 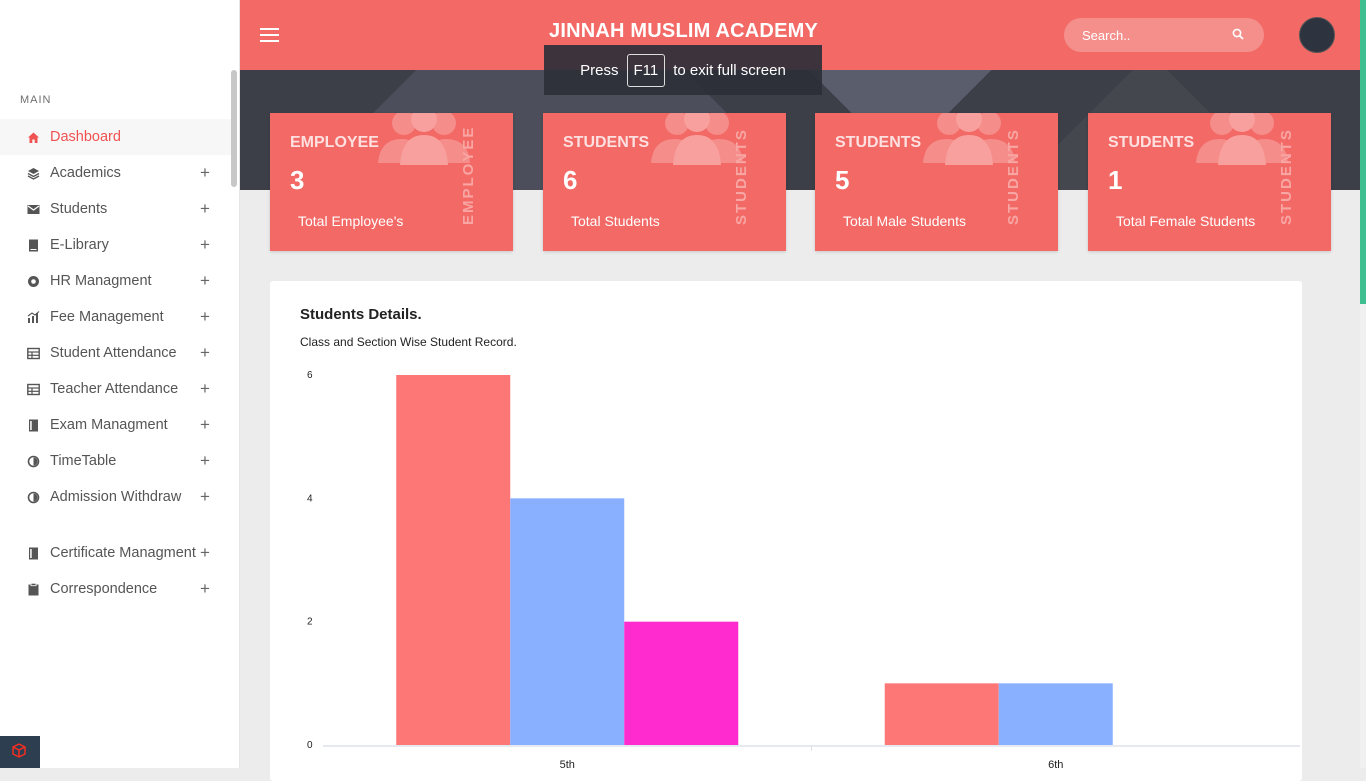 I want to click on stat-card: STUDENTS 6 Total Students STUDENTS, so click(x=664, y=182).